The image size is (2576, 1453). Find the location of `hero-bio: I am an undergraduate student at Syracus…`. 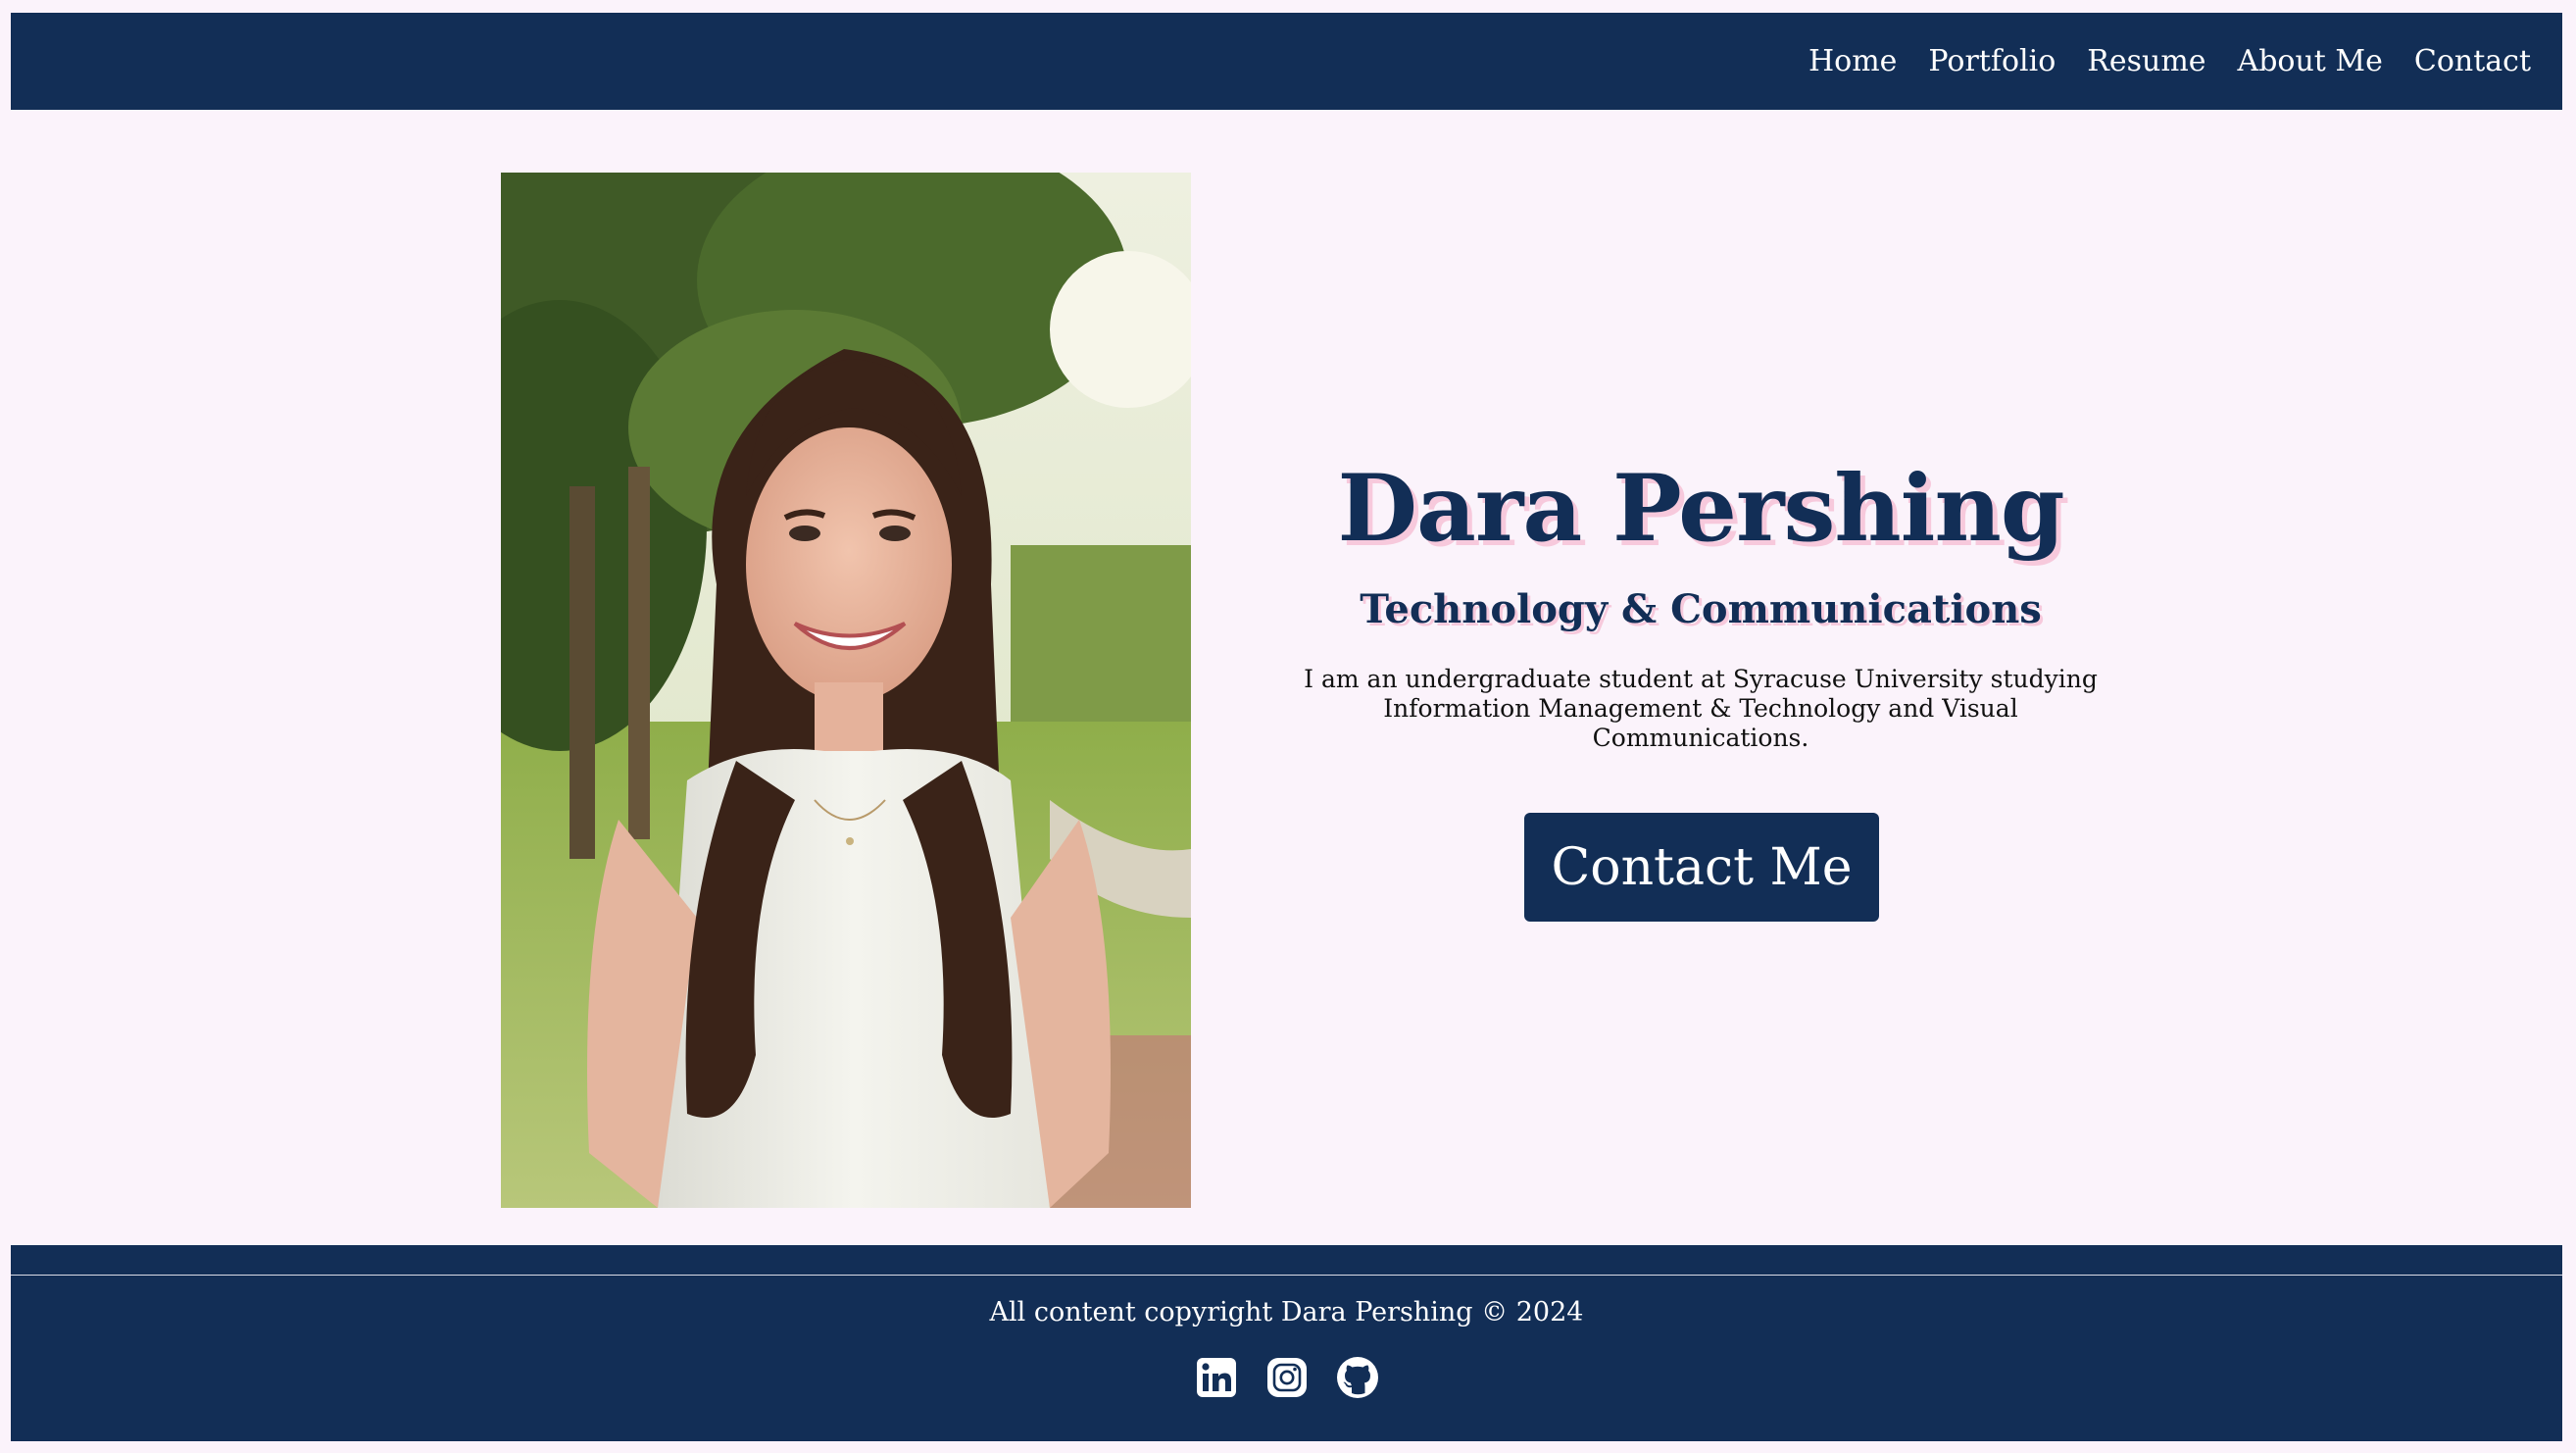

hero-bio: I am an undergraduate student at Syracus… is located at coordinates (1701, 708).